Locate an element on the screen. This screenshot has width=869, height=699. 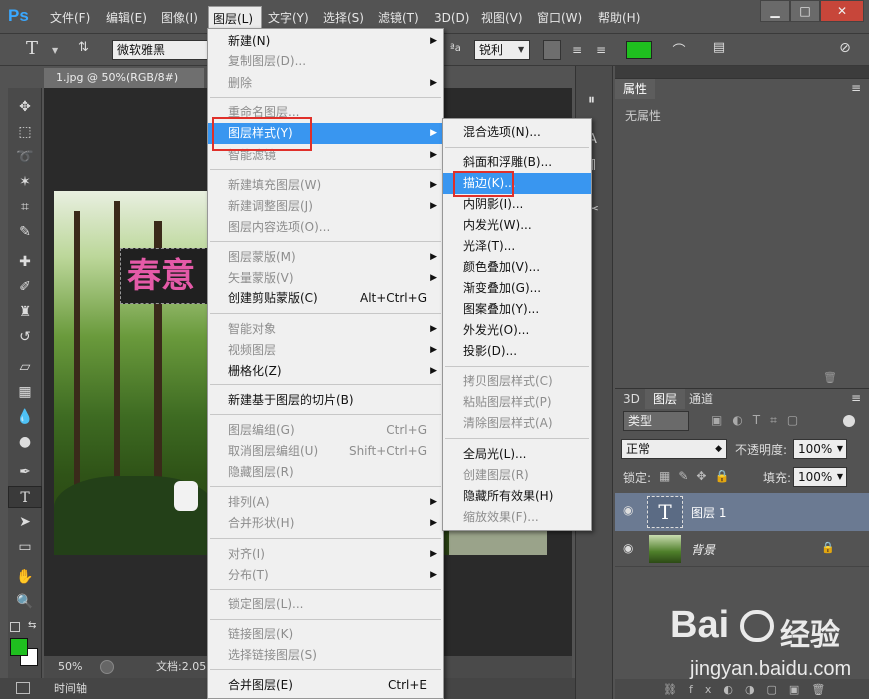
foreground-color-swatch is located at coordinates (19, 647).